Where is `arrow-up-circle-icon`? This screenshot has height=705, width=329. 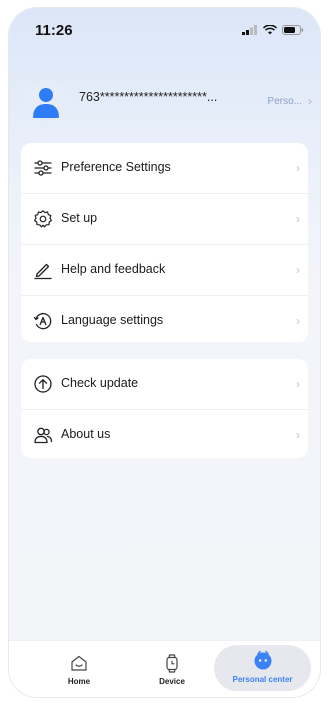 arrow-up-circle-icon is located at coordinates (43, 384).